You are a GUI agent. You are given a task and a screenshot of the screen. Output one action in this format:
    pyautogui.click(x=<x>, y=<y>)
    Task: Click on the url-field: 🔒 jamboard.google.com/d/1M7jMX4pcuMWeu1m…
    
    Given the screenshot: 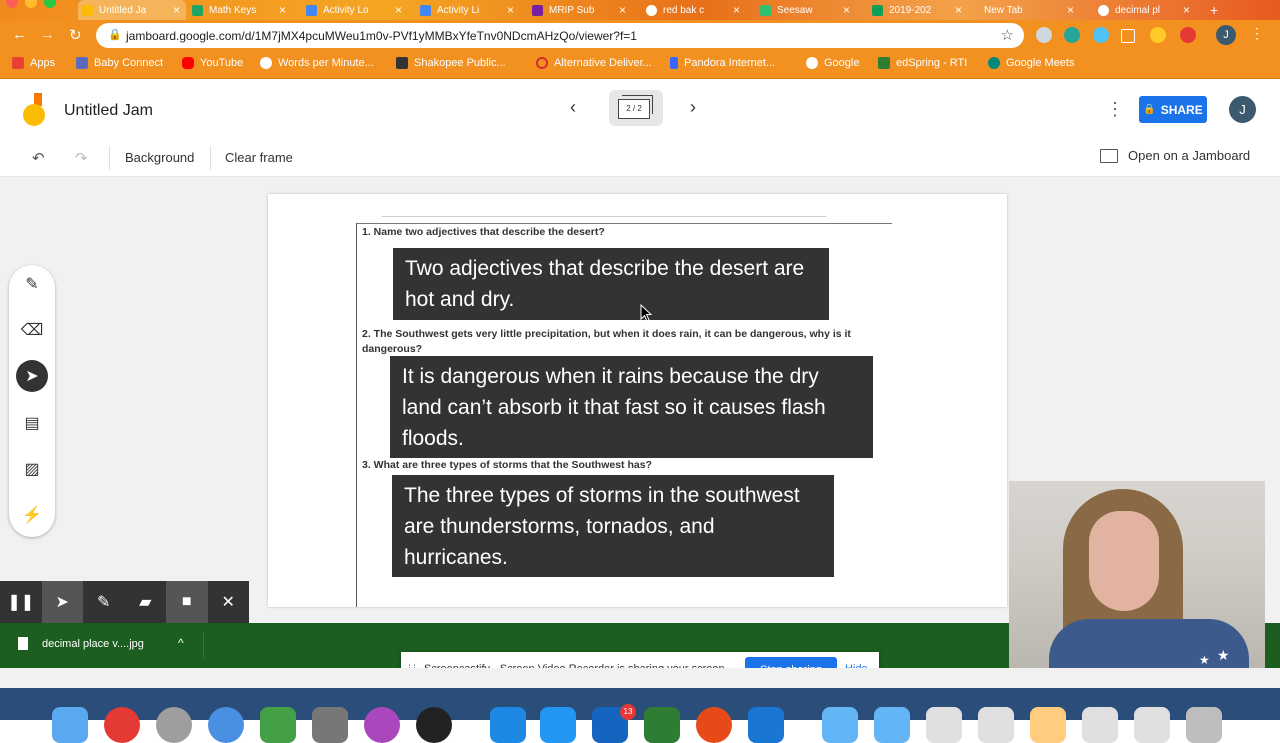 What is the action you would take?
    pyautogui.click(x=560, y=35)
    